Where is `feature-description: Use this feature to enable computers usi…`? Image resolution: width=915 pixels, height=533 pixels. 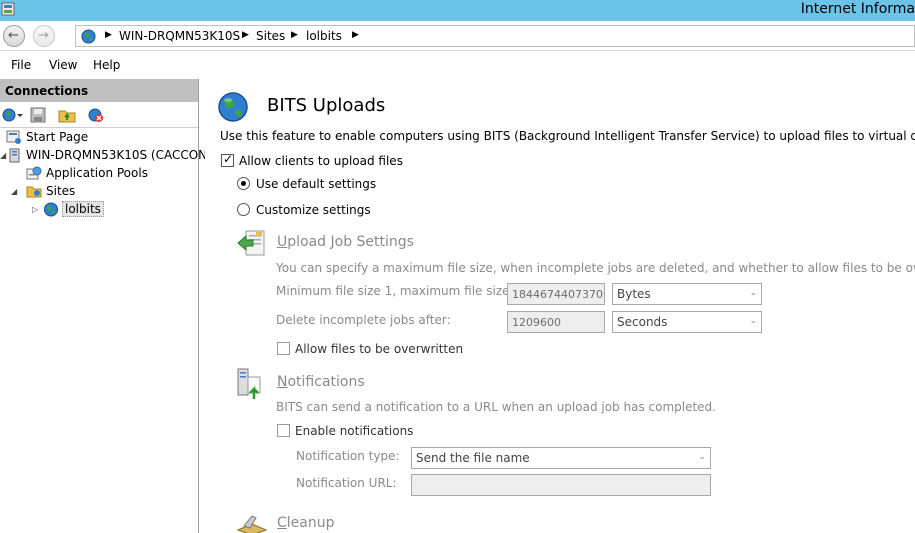
feature-description: Use this feature to enable computers usi… is located at coordinates (567, 136).